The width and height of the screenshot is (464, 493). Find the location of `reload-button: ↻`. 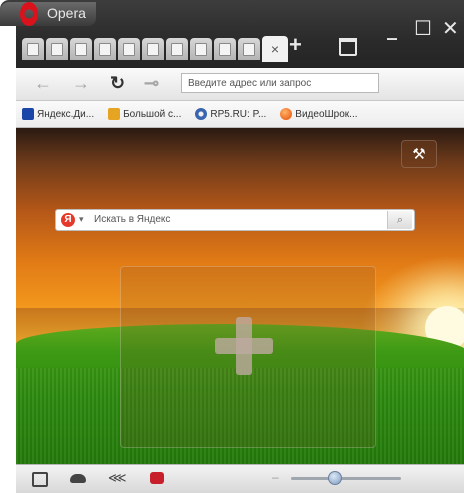

reload-button: ↻ is located at coordinates (117, 83).